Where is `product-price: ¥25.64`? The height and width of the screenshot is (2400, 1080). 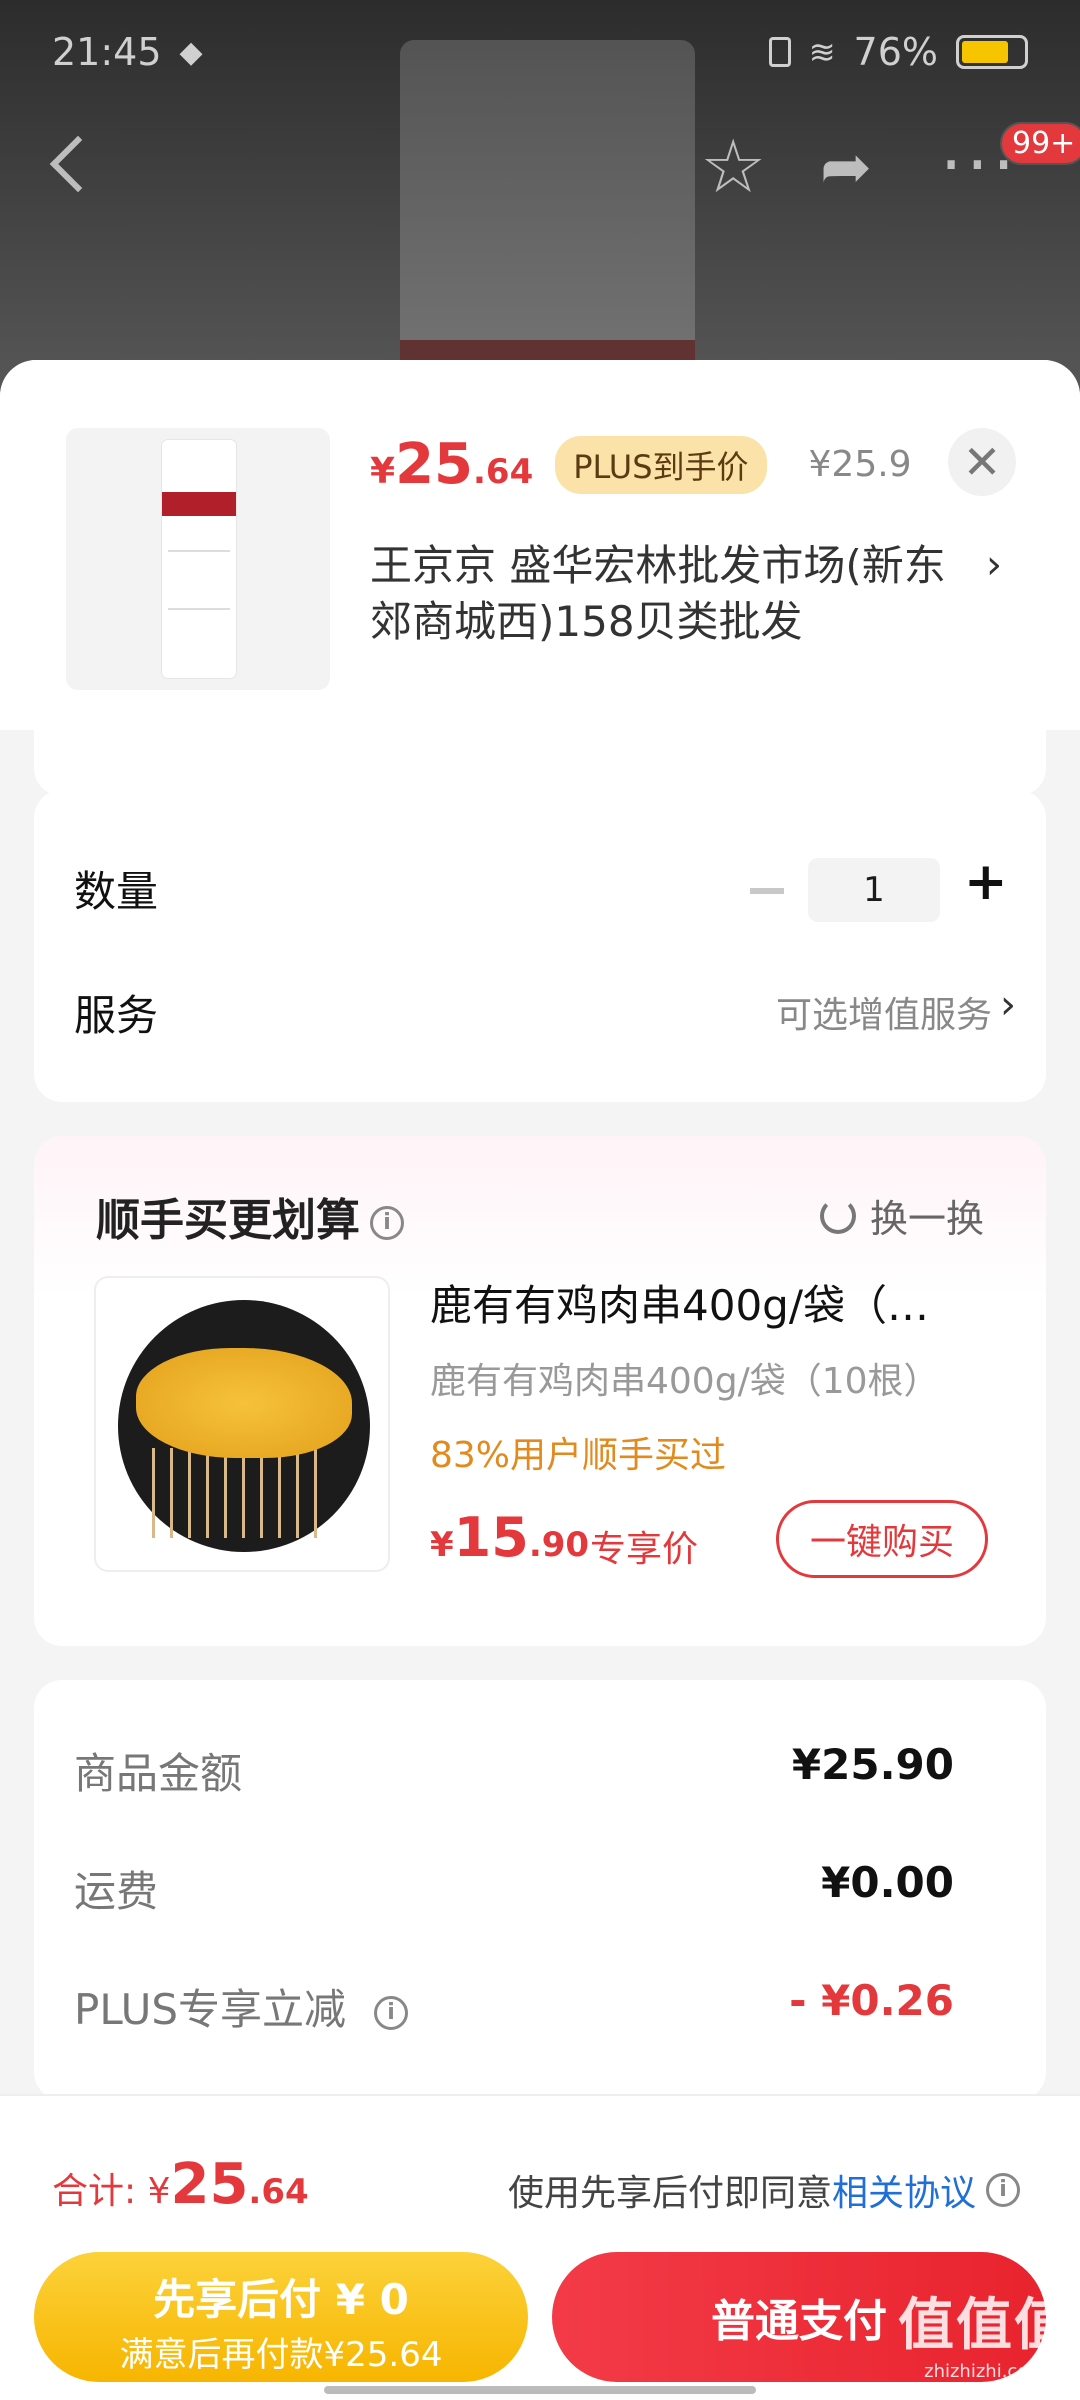 product-price: ¥25.64 is located at coordinates (452, 464).